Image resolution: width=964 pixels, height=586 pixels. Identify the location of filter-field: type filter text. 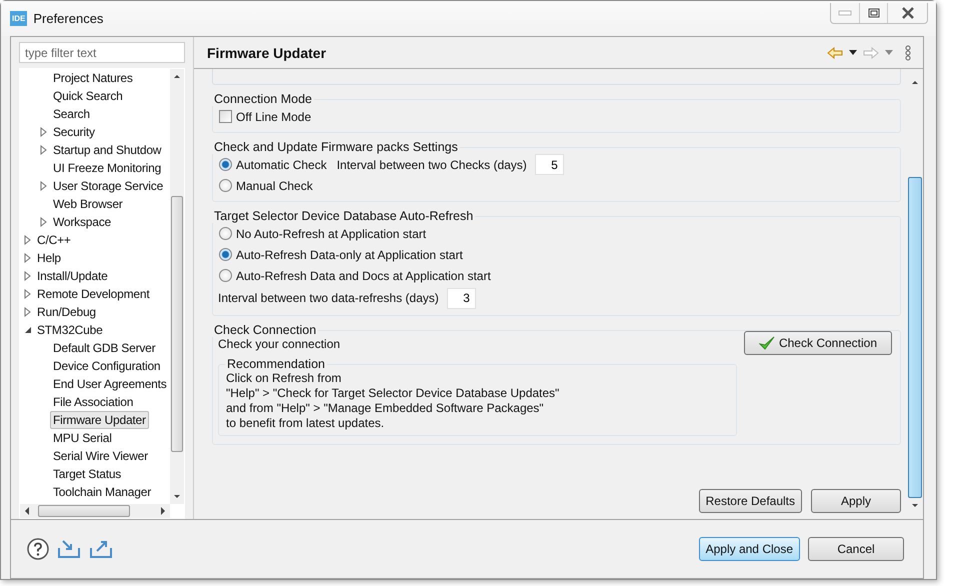
(102, 52).